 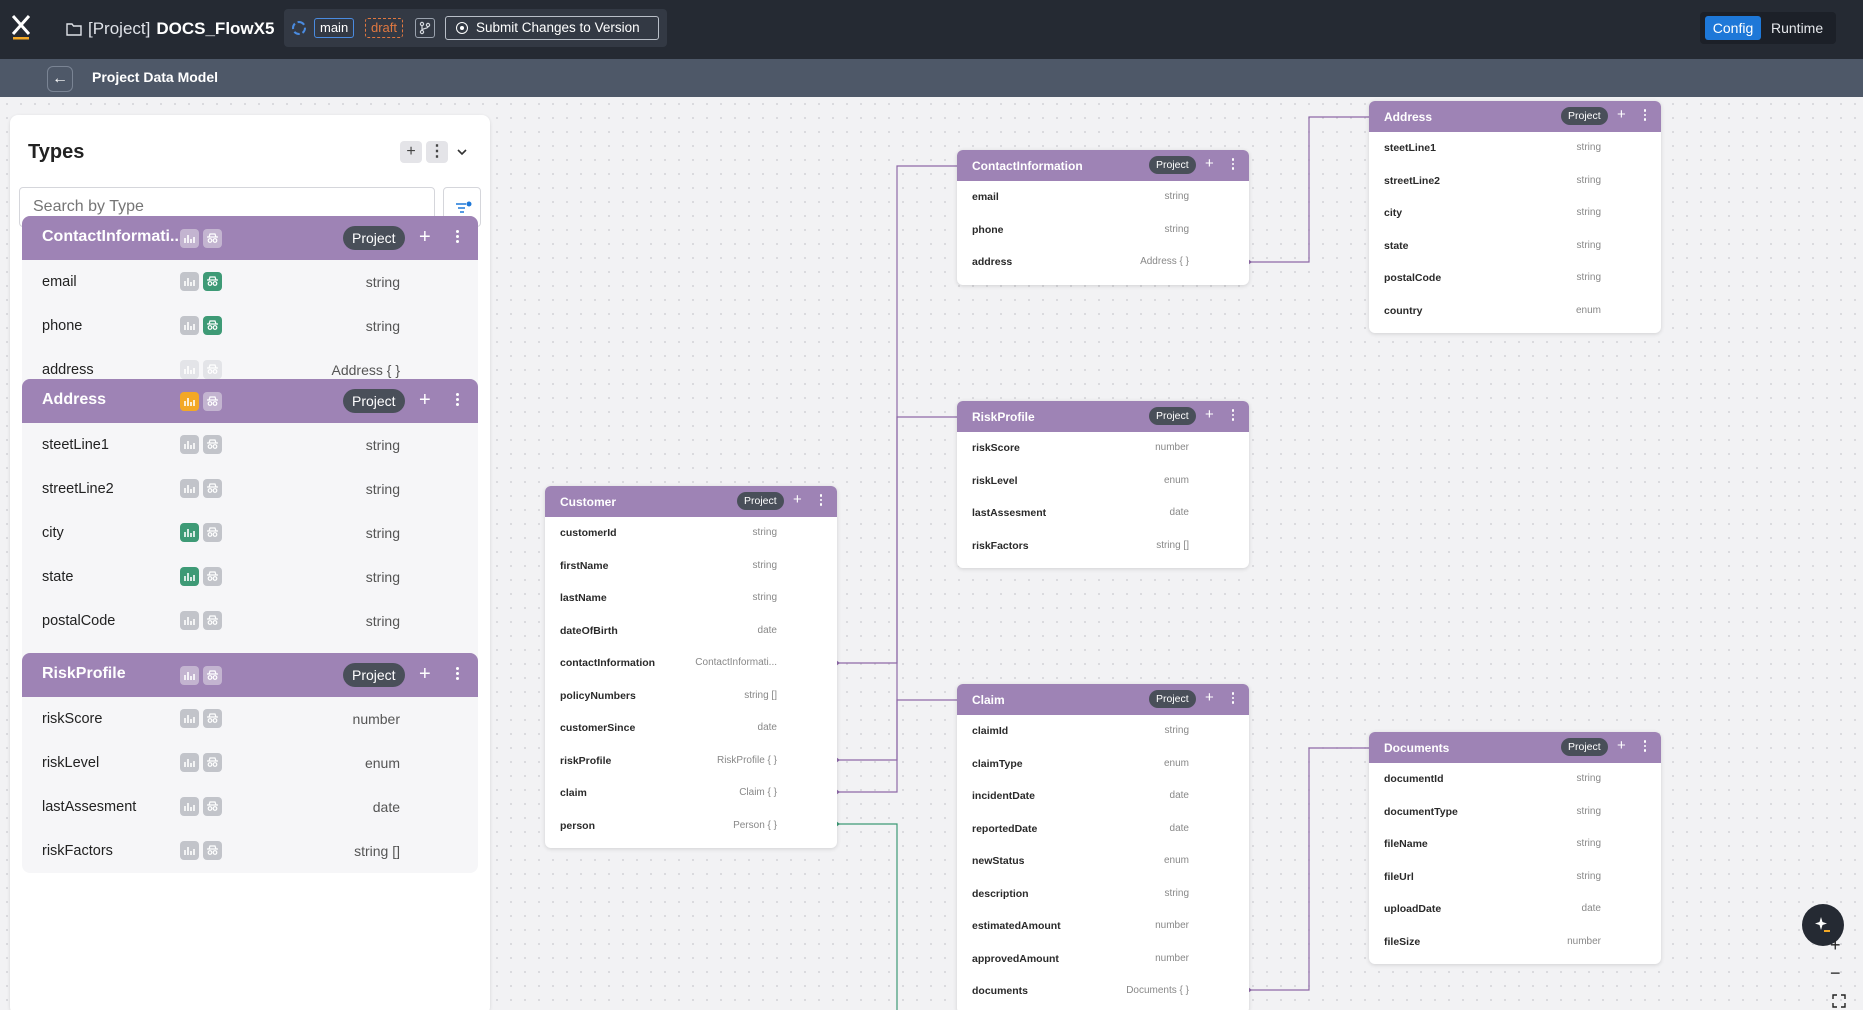 What do you see at coordinates (1103, 731) in the screenshot?
I see `node-field-row: claimId string` at bounding box center [1103, 731].